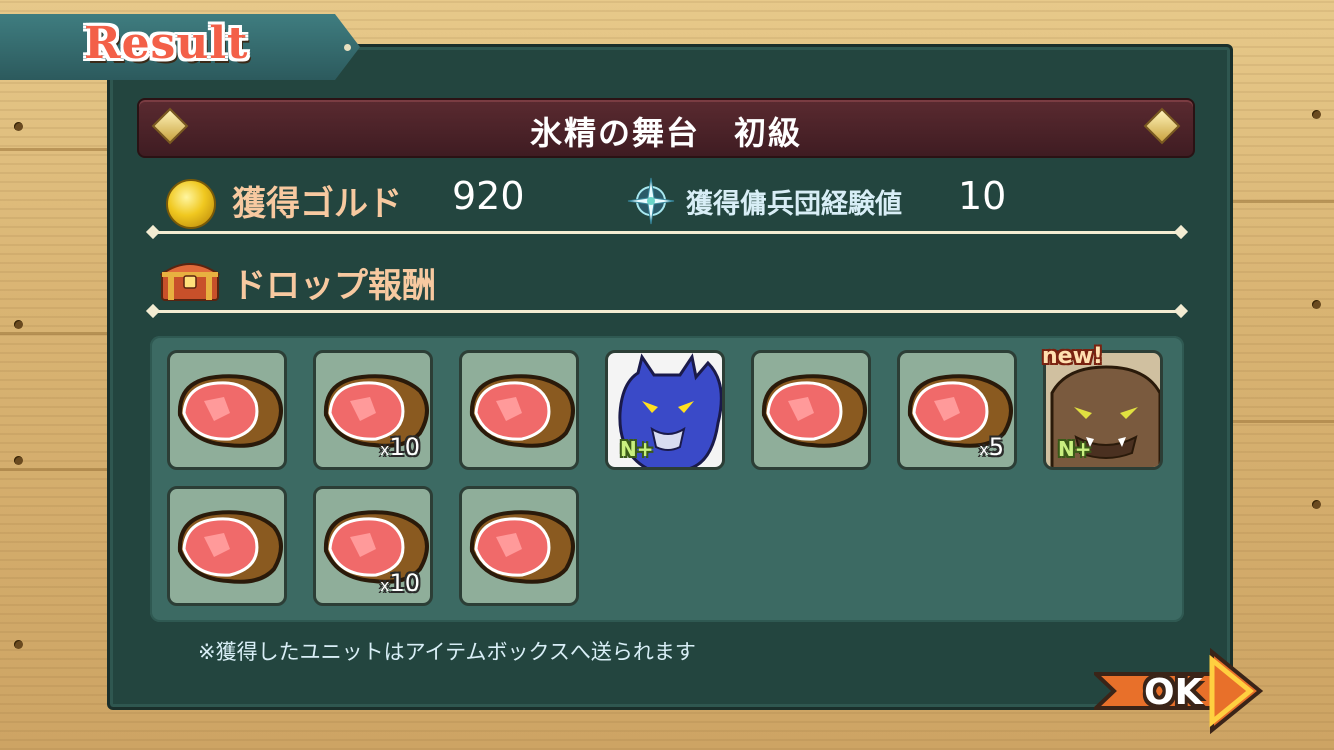 This screenshot has height=750, width=1334. Describe the element at coordinates (447, 652) in the screenshot. I see `item-box-note: ※獲得したユニットはアイテムボックスへ送られます` at that location.